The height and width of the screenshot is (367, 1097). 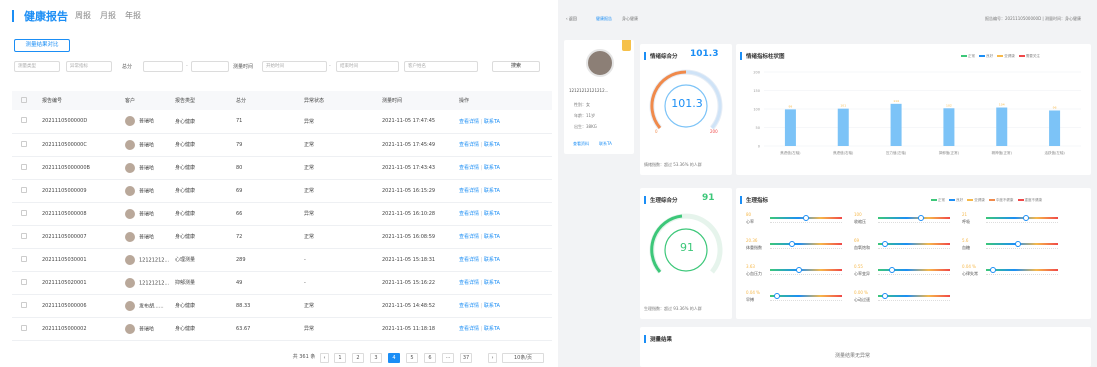 What do you see at coordinates (270, 191) in the screenshot?
I see `score: 69` at bounding box center [270, 191].